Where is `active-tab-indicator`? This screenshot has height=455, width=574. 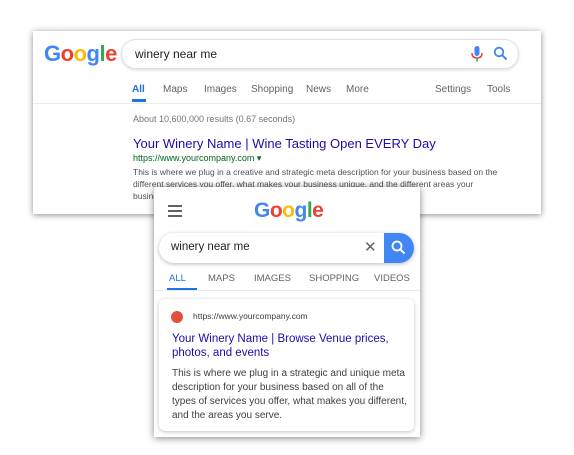
active-tab-indicator is located at coordinates (139, 100).